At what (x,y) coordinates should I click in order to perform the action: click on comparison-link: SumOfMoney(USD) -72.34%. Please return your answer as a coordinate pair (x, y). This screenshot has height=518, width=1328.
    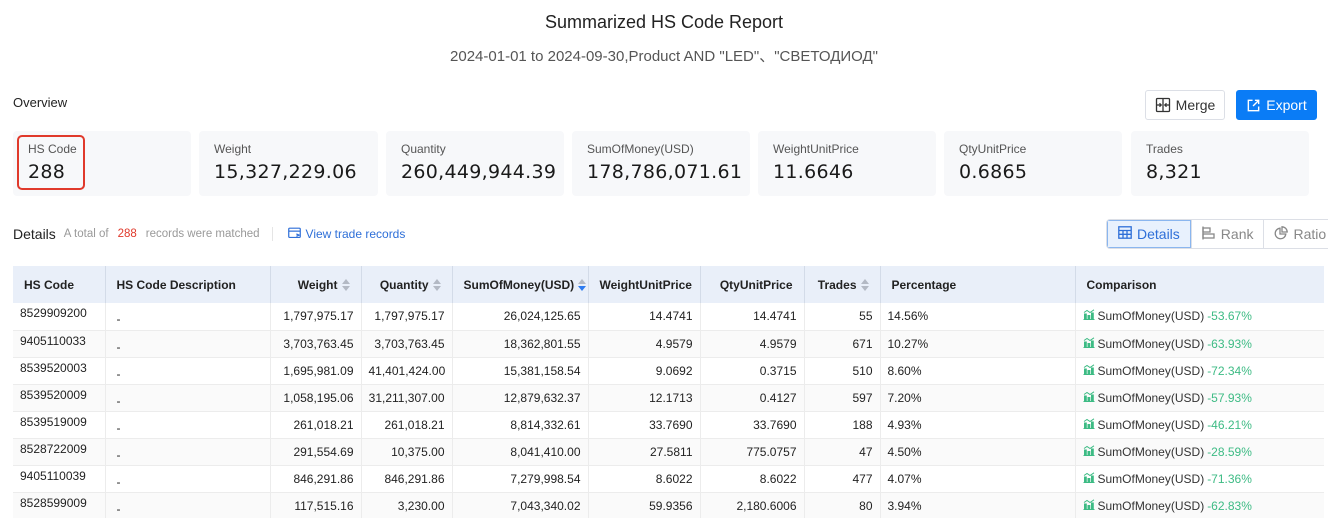
    Looking at the image, I should click on (1200, 371).